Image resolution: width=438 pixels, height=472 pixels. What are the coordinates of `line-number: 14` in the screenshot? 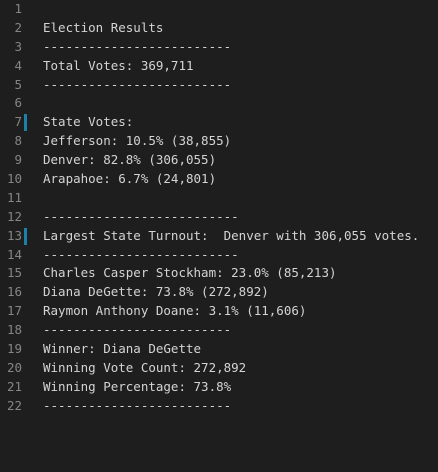 It's located at (14, 254).